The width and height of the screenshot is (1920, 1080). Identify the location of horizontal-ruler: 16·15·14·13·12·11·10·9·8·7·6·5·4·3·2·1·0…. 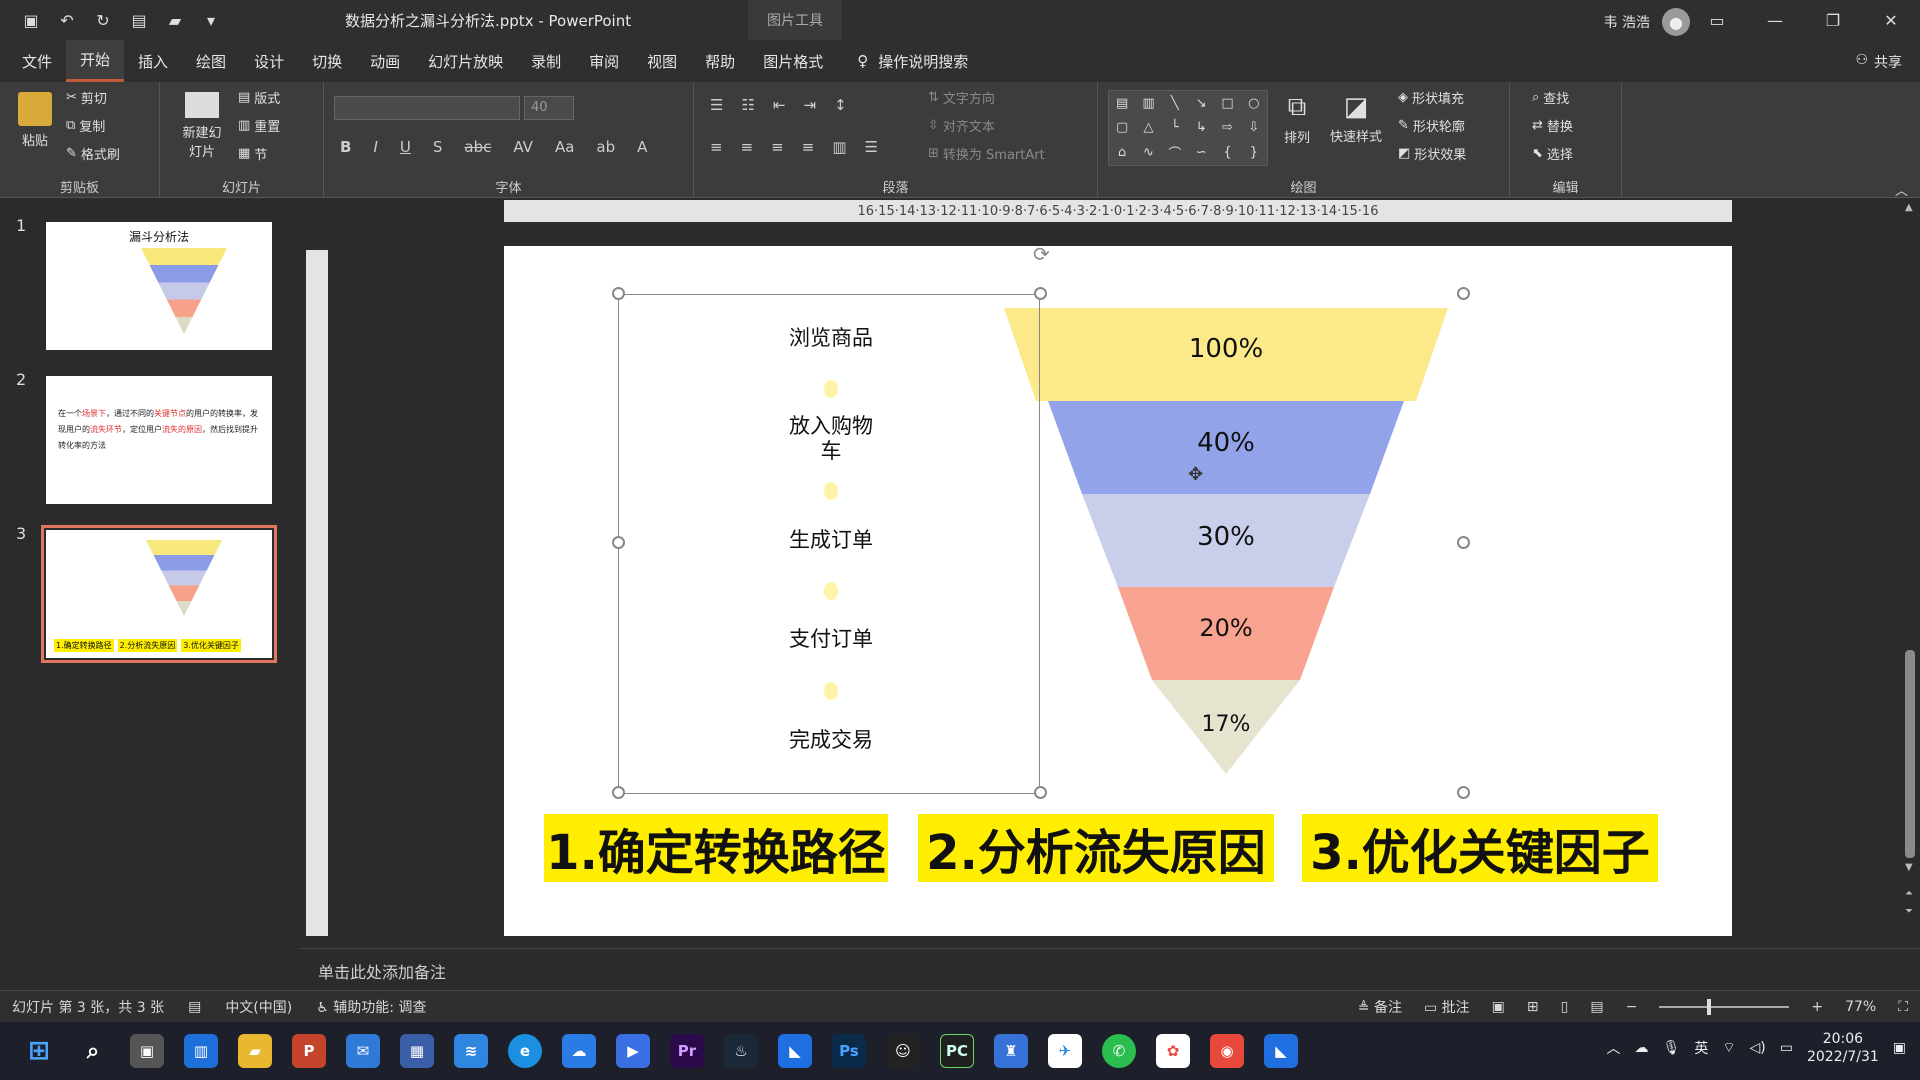
(1118, 211).